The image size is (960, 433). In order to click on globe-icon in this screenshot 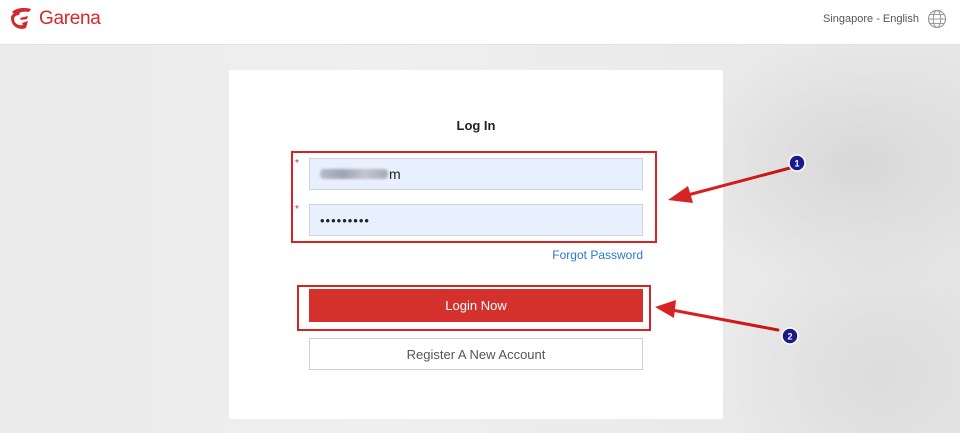, I will do `click(937, 19)`.